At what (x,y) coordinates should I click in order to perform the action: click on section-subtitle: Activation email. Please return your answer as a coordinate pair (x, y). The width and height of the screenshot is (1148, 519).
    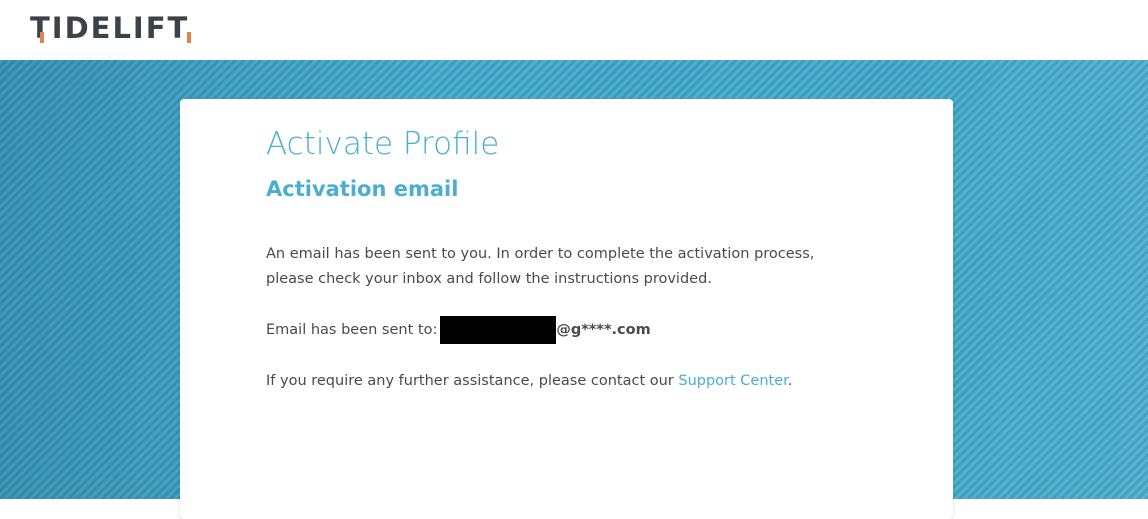
    Looking at the image, I should click on (362, 189).